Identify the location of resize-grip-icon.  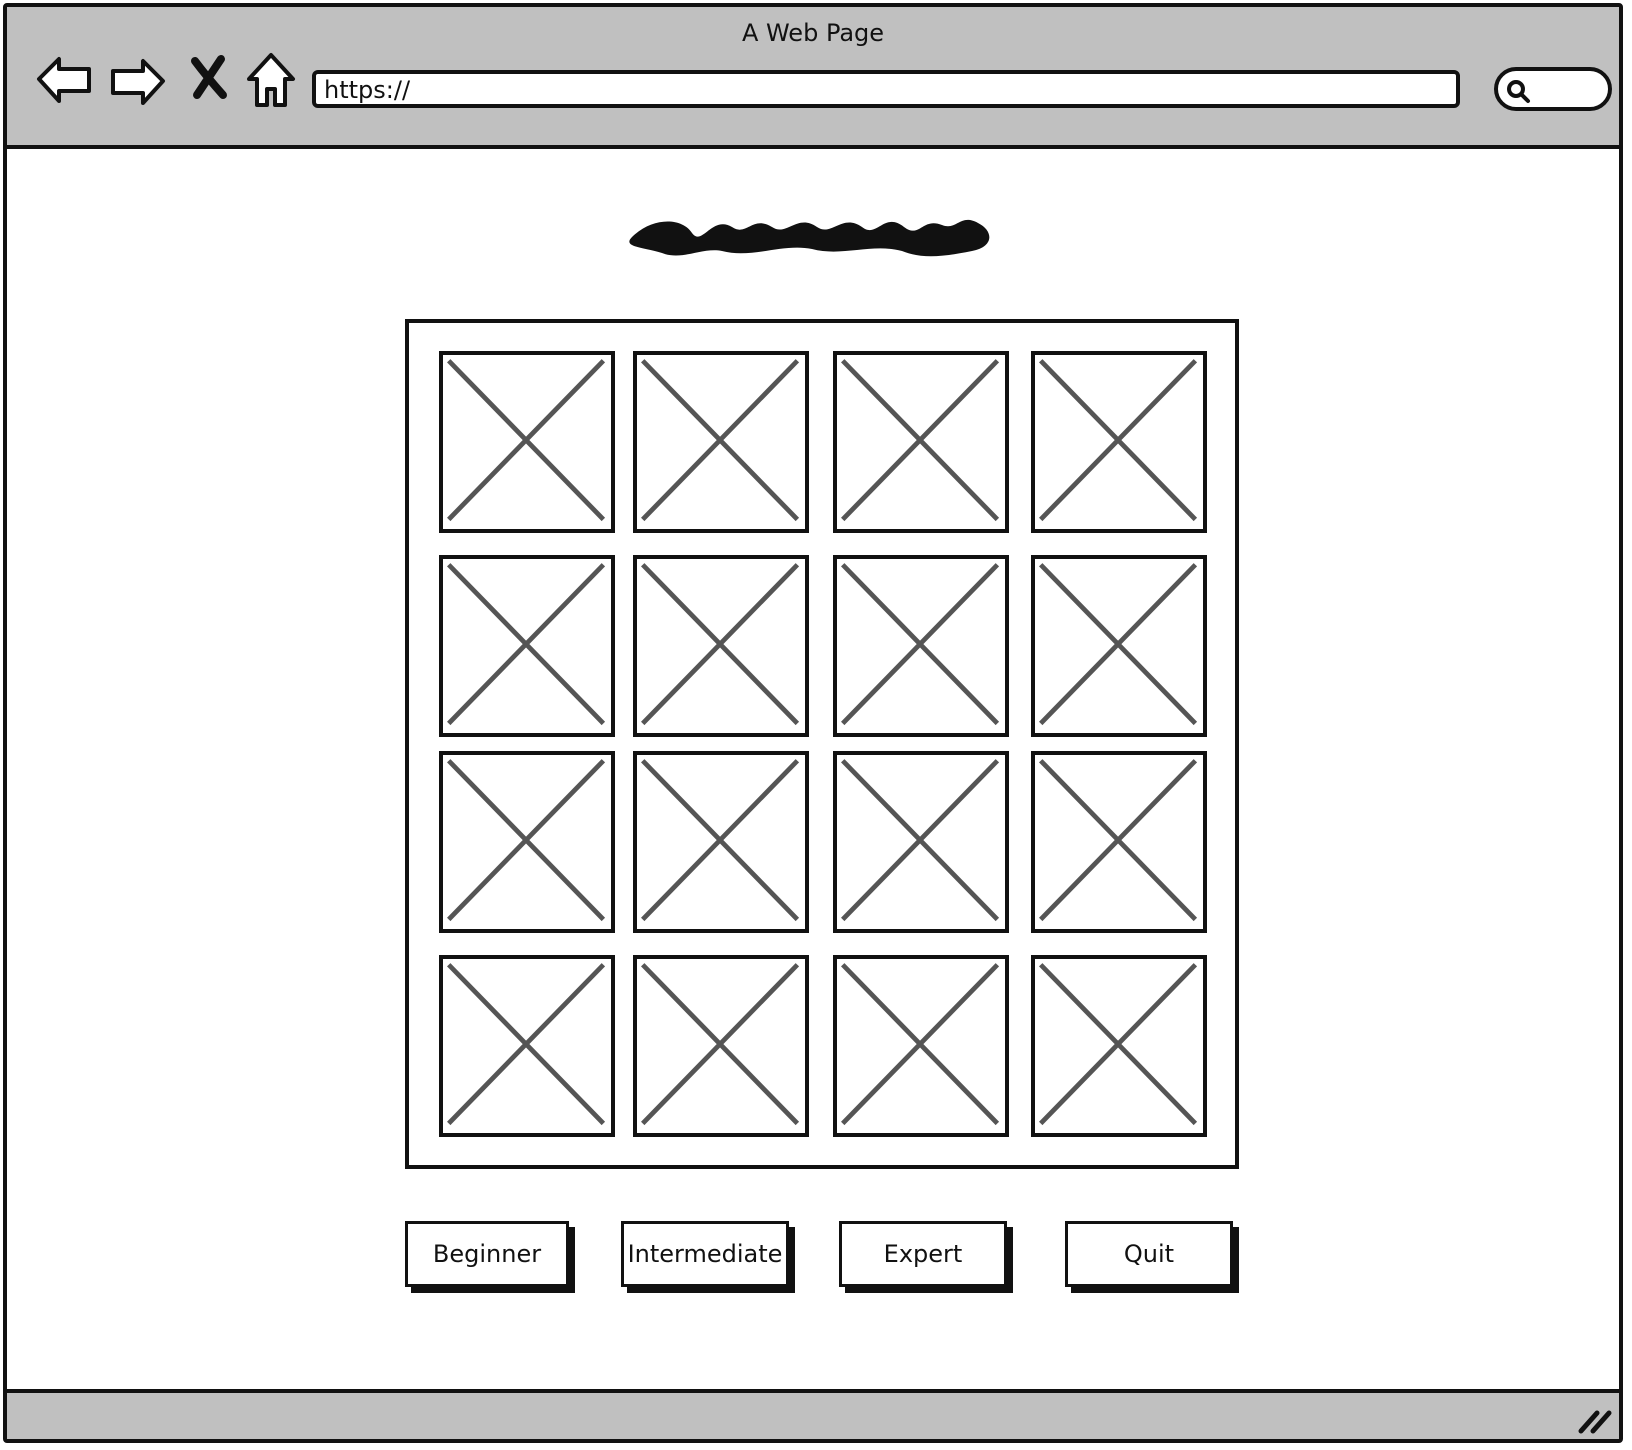
(1594, 1420).